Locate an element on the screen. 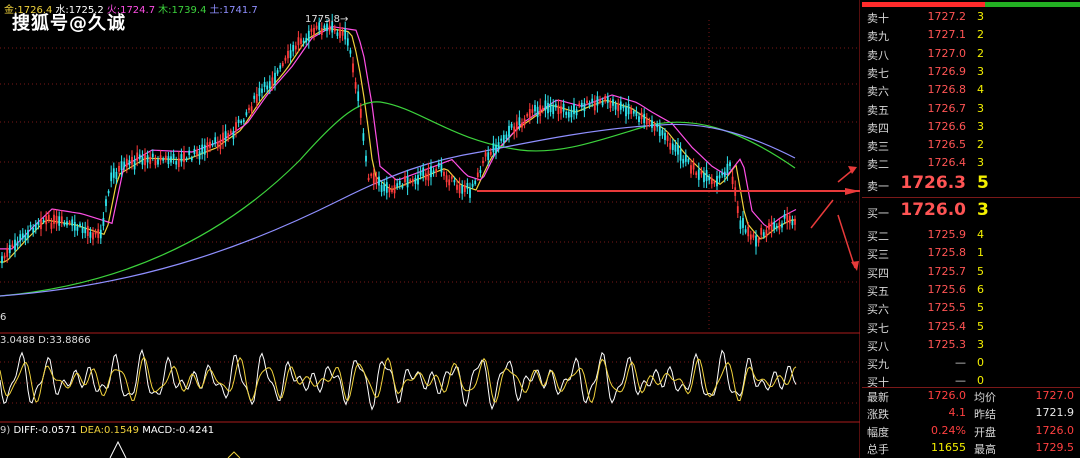  ask-level-2: 卖九 1727.1 2 is located at coordinates (971, 35).